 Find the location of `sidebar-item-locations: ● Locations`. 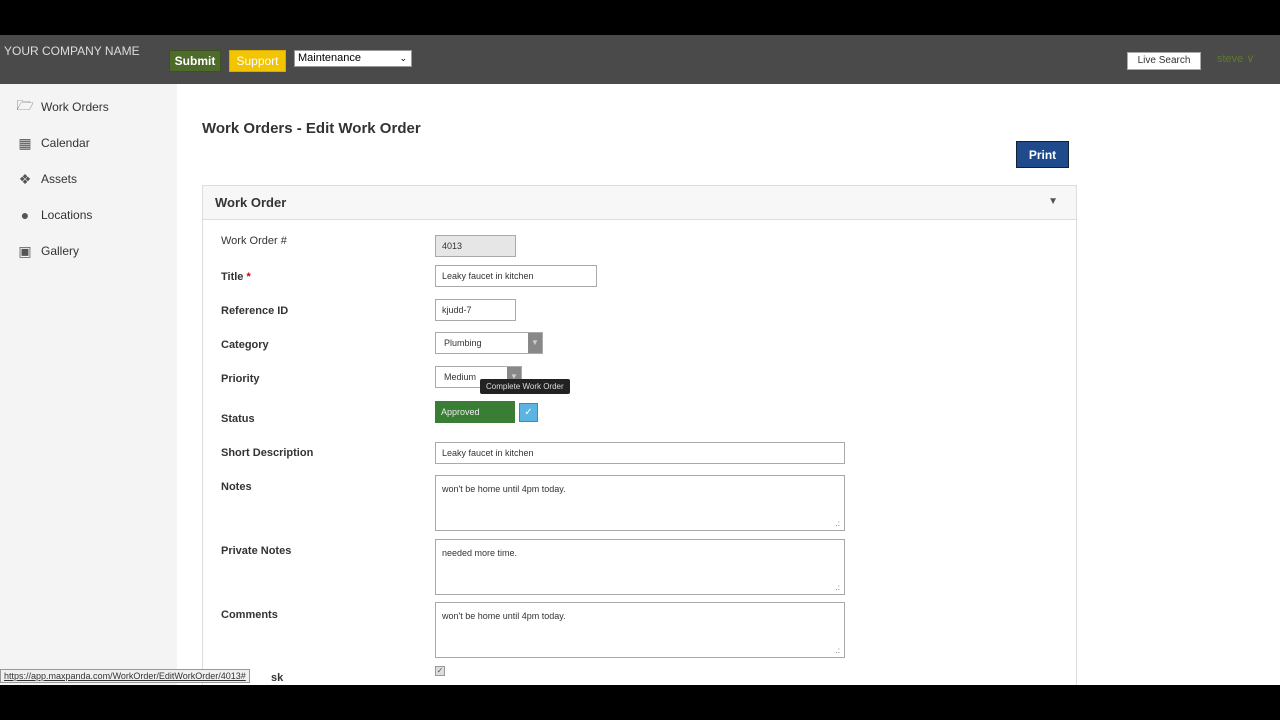

sidebar-item-locations: ● Locations is located at coordinates (88, 215).